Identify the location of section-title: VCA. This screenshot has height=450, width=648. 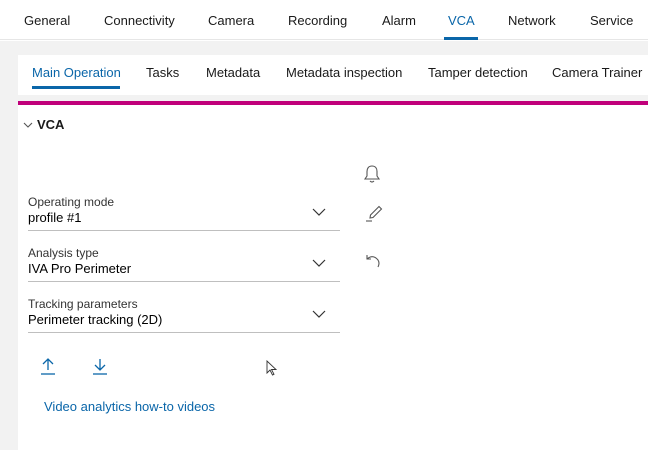
(51, 124).